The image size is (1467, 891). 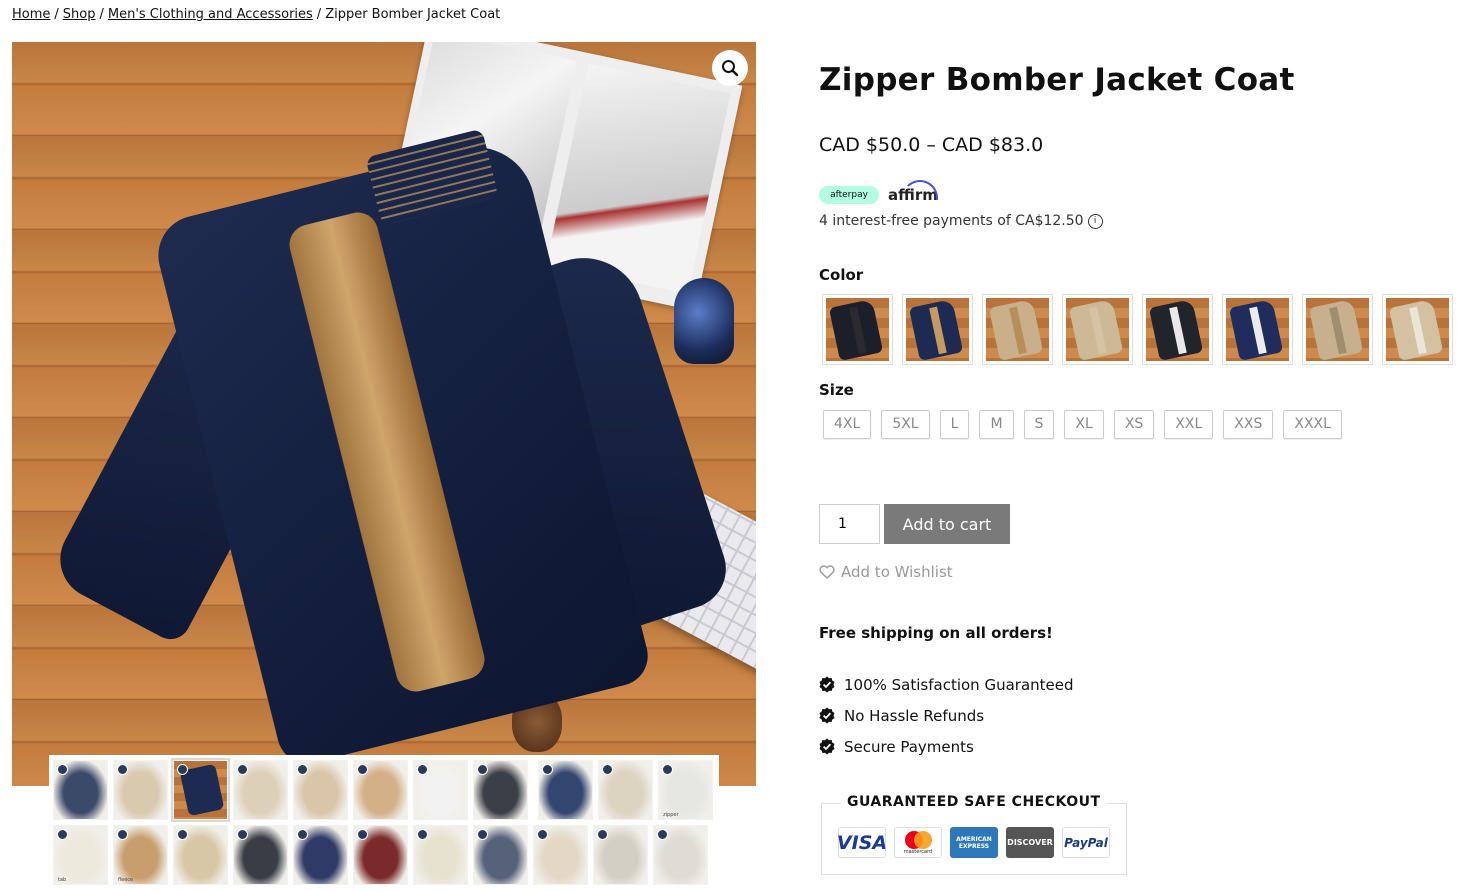 What do you see at coordinates (849, 524) in the screenshot?
I see `quantity-input` at bounding box center [849, 524].